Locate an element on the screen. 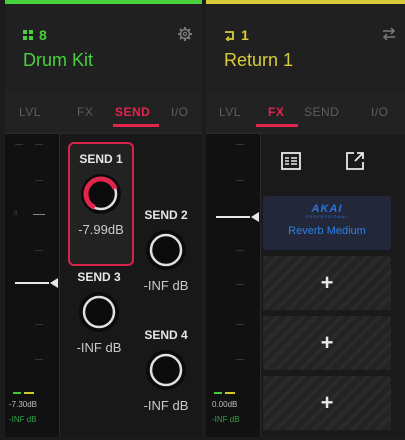  pads-icon is located at coordinates (28, 35).